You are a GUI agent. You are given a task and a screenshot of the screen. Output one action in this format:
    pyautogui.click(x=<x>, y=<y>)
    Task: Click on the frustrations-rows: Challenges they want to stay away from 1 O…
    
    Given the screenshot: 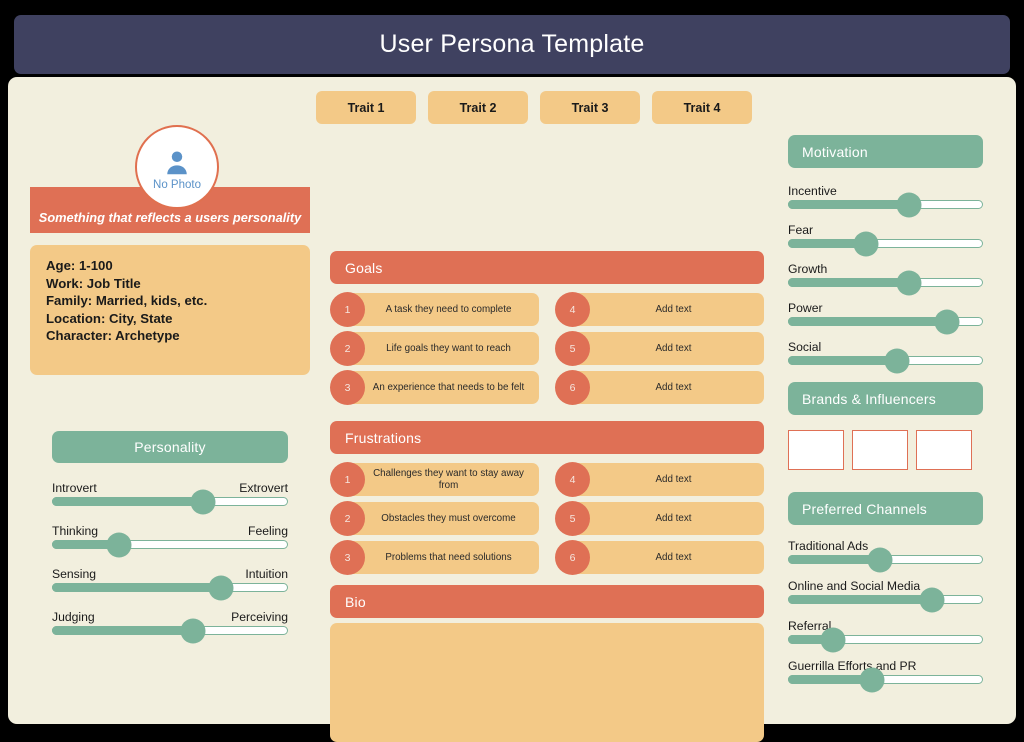 What is the action you would take?
    pyautogui.click(x=547, y=521)
    